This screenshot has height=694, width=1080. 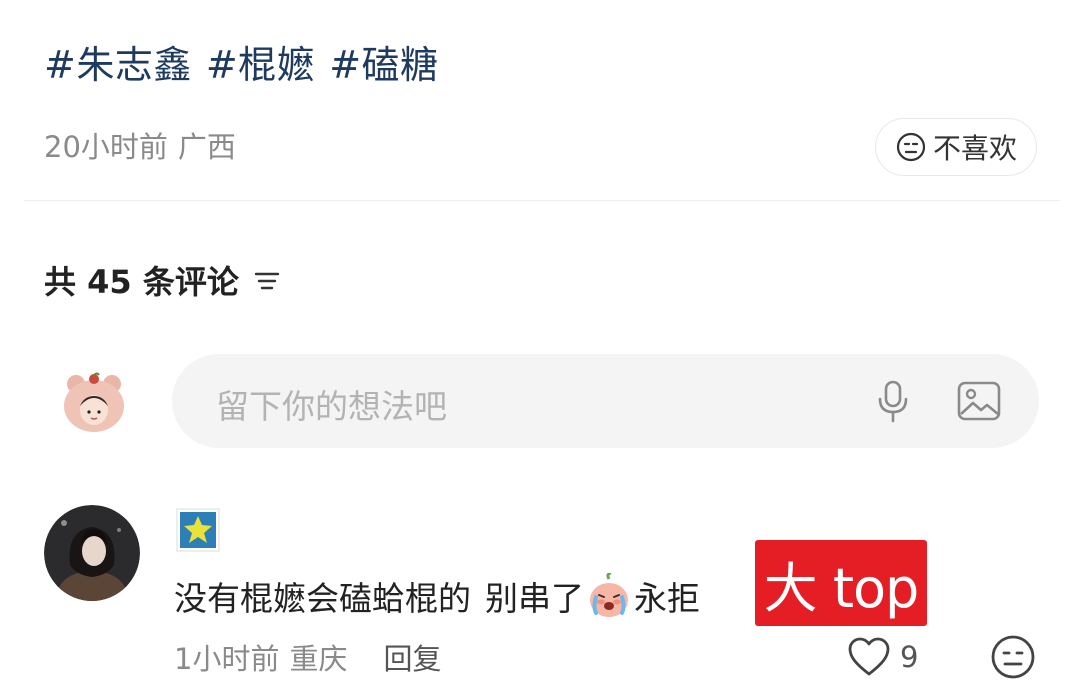 I want to click on dislike-label: 不喜欢, so click(x=974, y=148).